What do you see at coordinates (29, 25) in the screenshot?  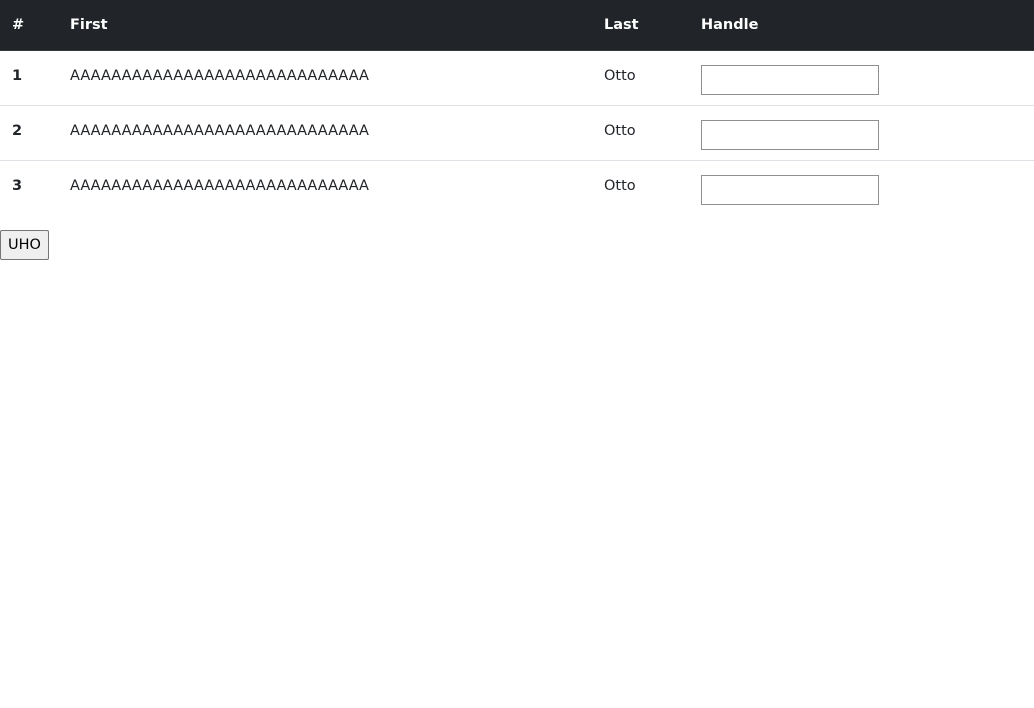 I see `header-num: #` at bounding box center [29, 25].